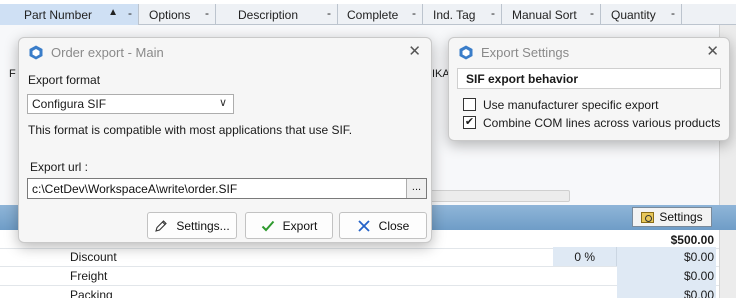 Image resolution: width=736 pixels, height=298 pixels. I want to click on dialog-titlebar: Order export - Main ✕, so click(225, 52).